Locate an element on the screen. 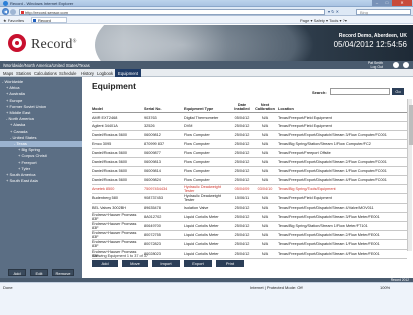  minimize-button: – is located at coordinates (377, 3).